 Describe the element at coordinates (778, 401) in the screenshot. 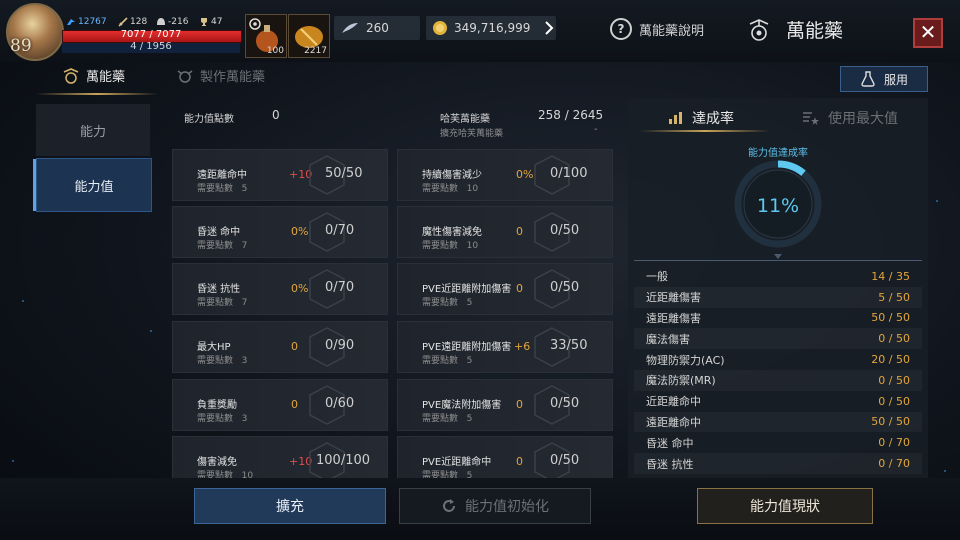

I see `achievement-row: 近距離命中 0 / 50` at that location.